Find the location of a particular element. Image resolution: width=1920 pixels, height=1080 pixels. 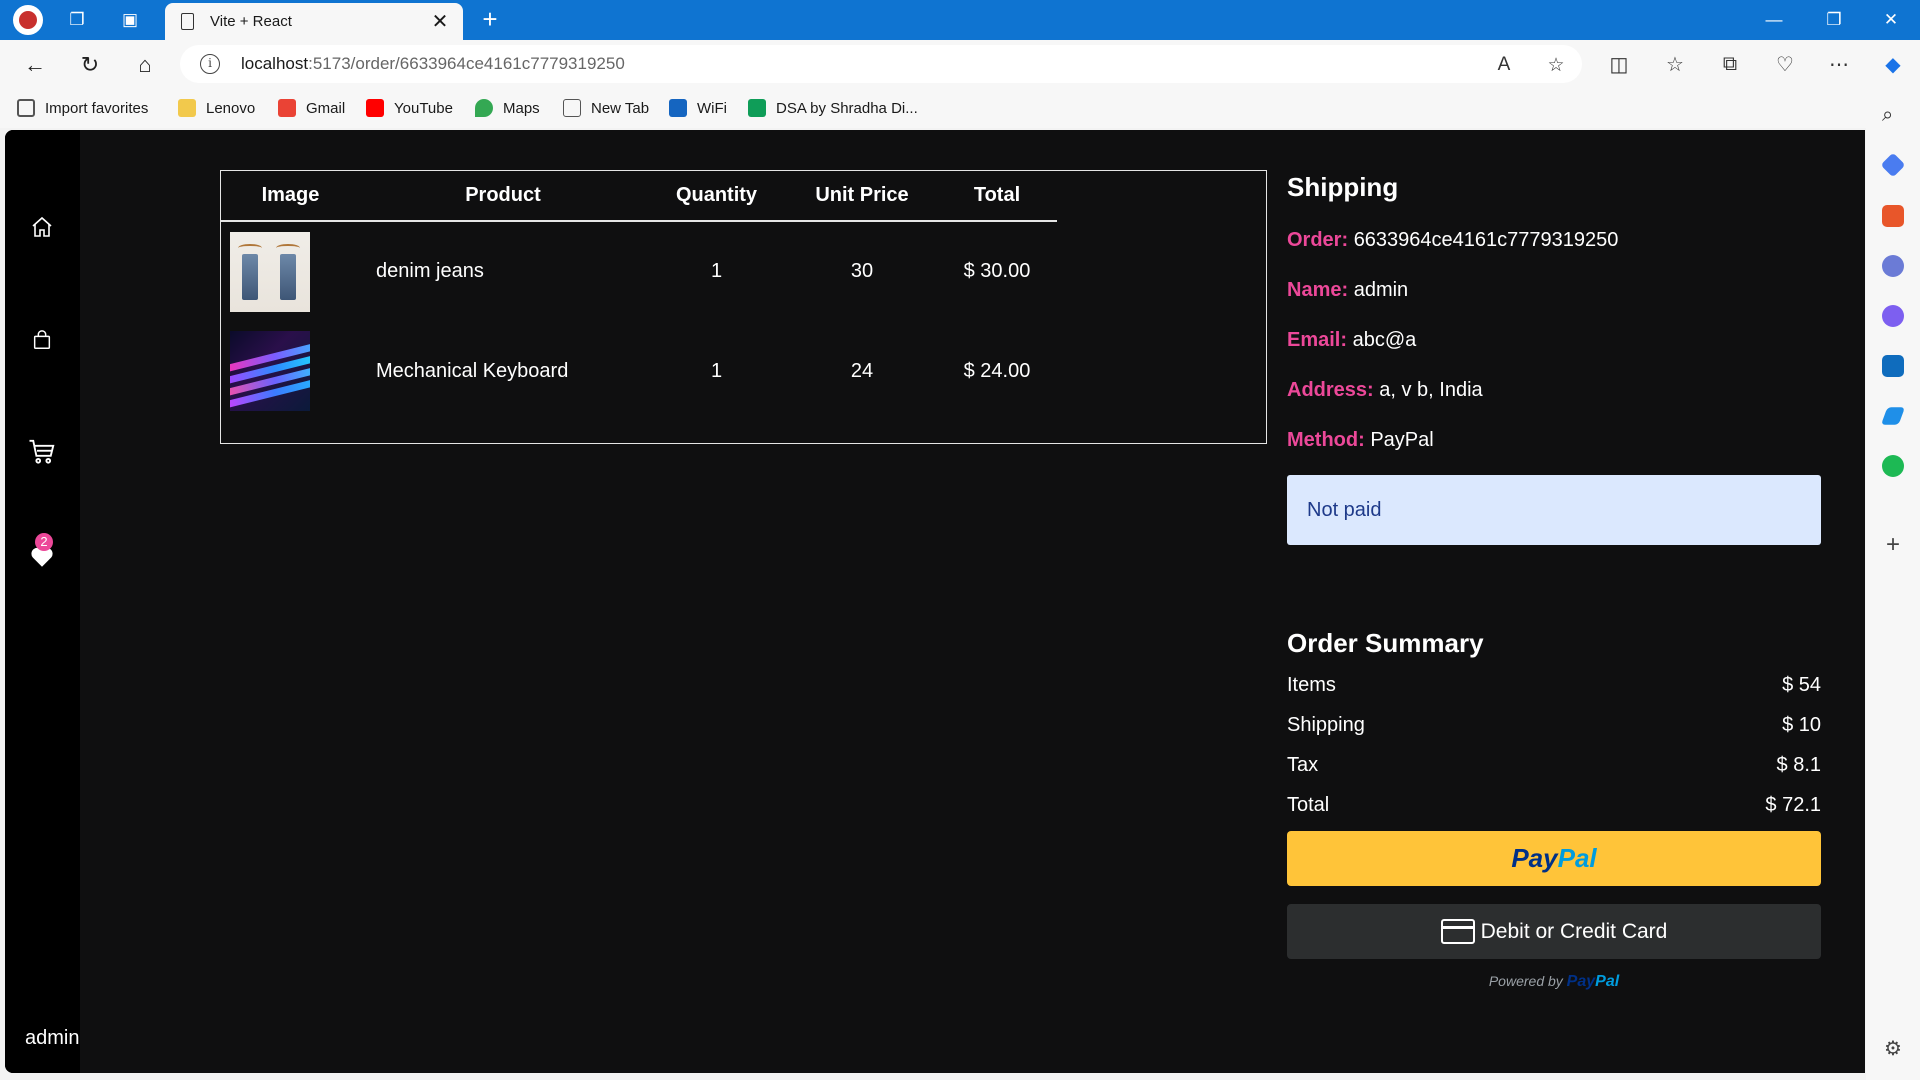

close-tab-icon: ✕ is located at coordinates (440, 21).